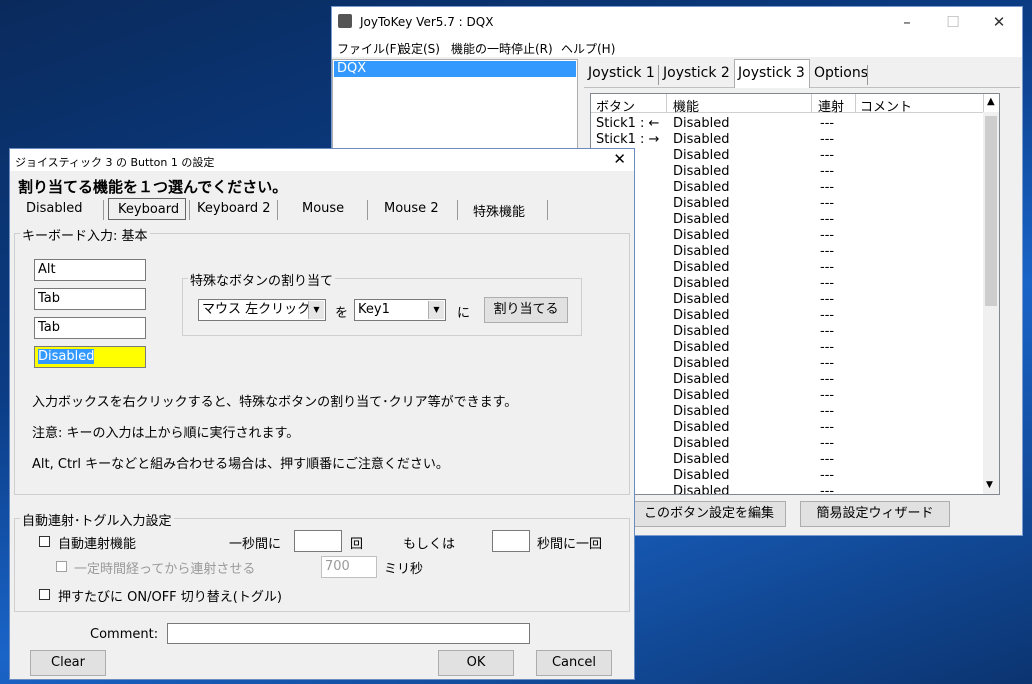  What do you see at coordinates (323, 208) in the screenshot?
I see `tab-mouse: Mouse` at bounding box center [323, 208].